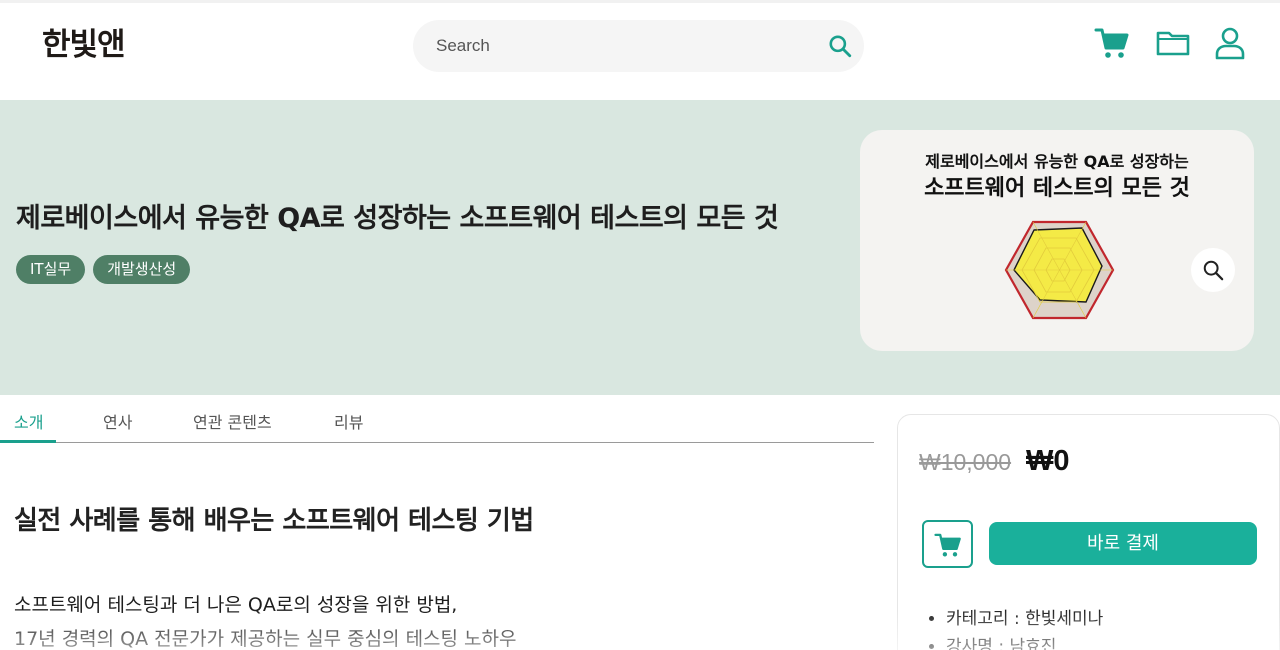 The height and width of the screenshot is (650, 1280). I want to click on thumbnail-title-line2: 소프트웨어 테스트의 모든 것, so click(1057, 188).